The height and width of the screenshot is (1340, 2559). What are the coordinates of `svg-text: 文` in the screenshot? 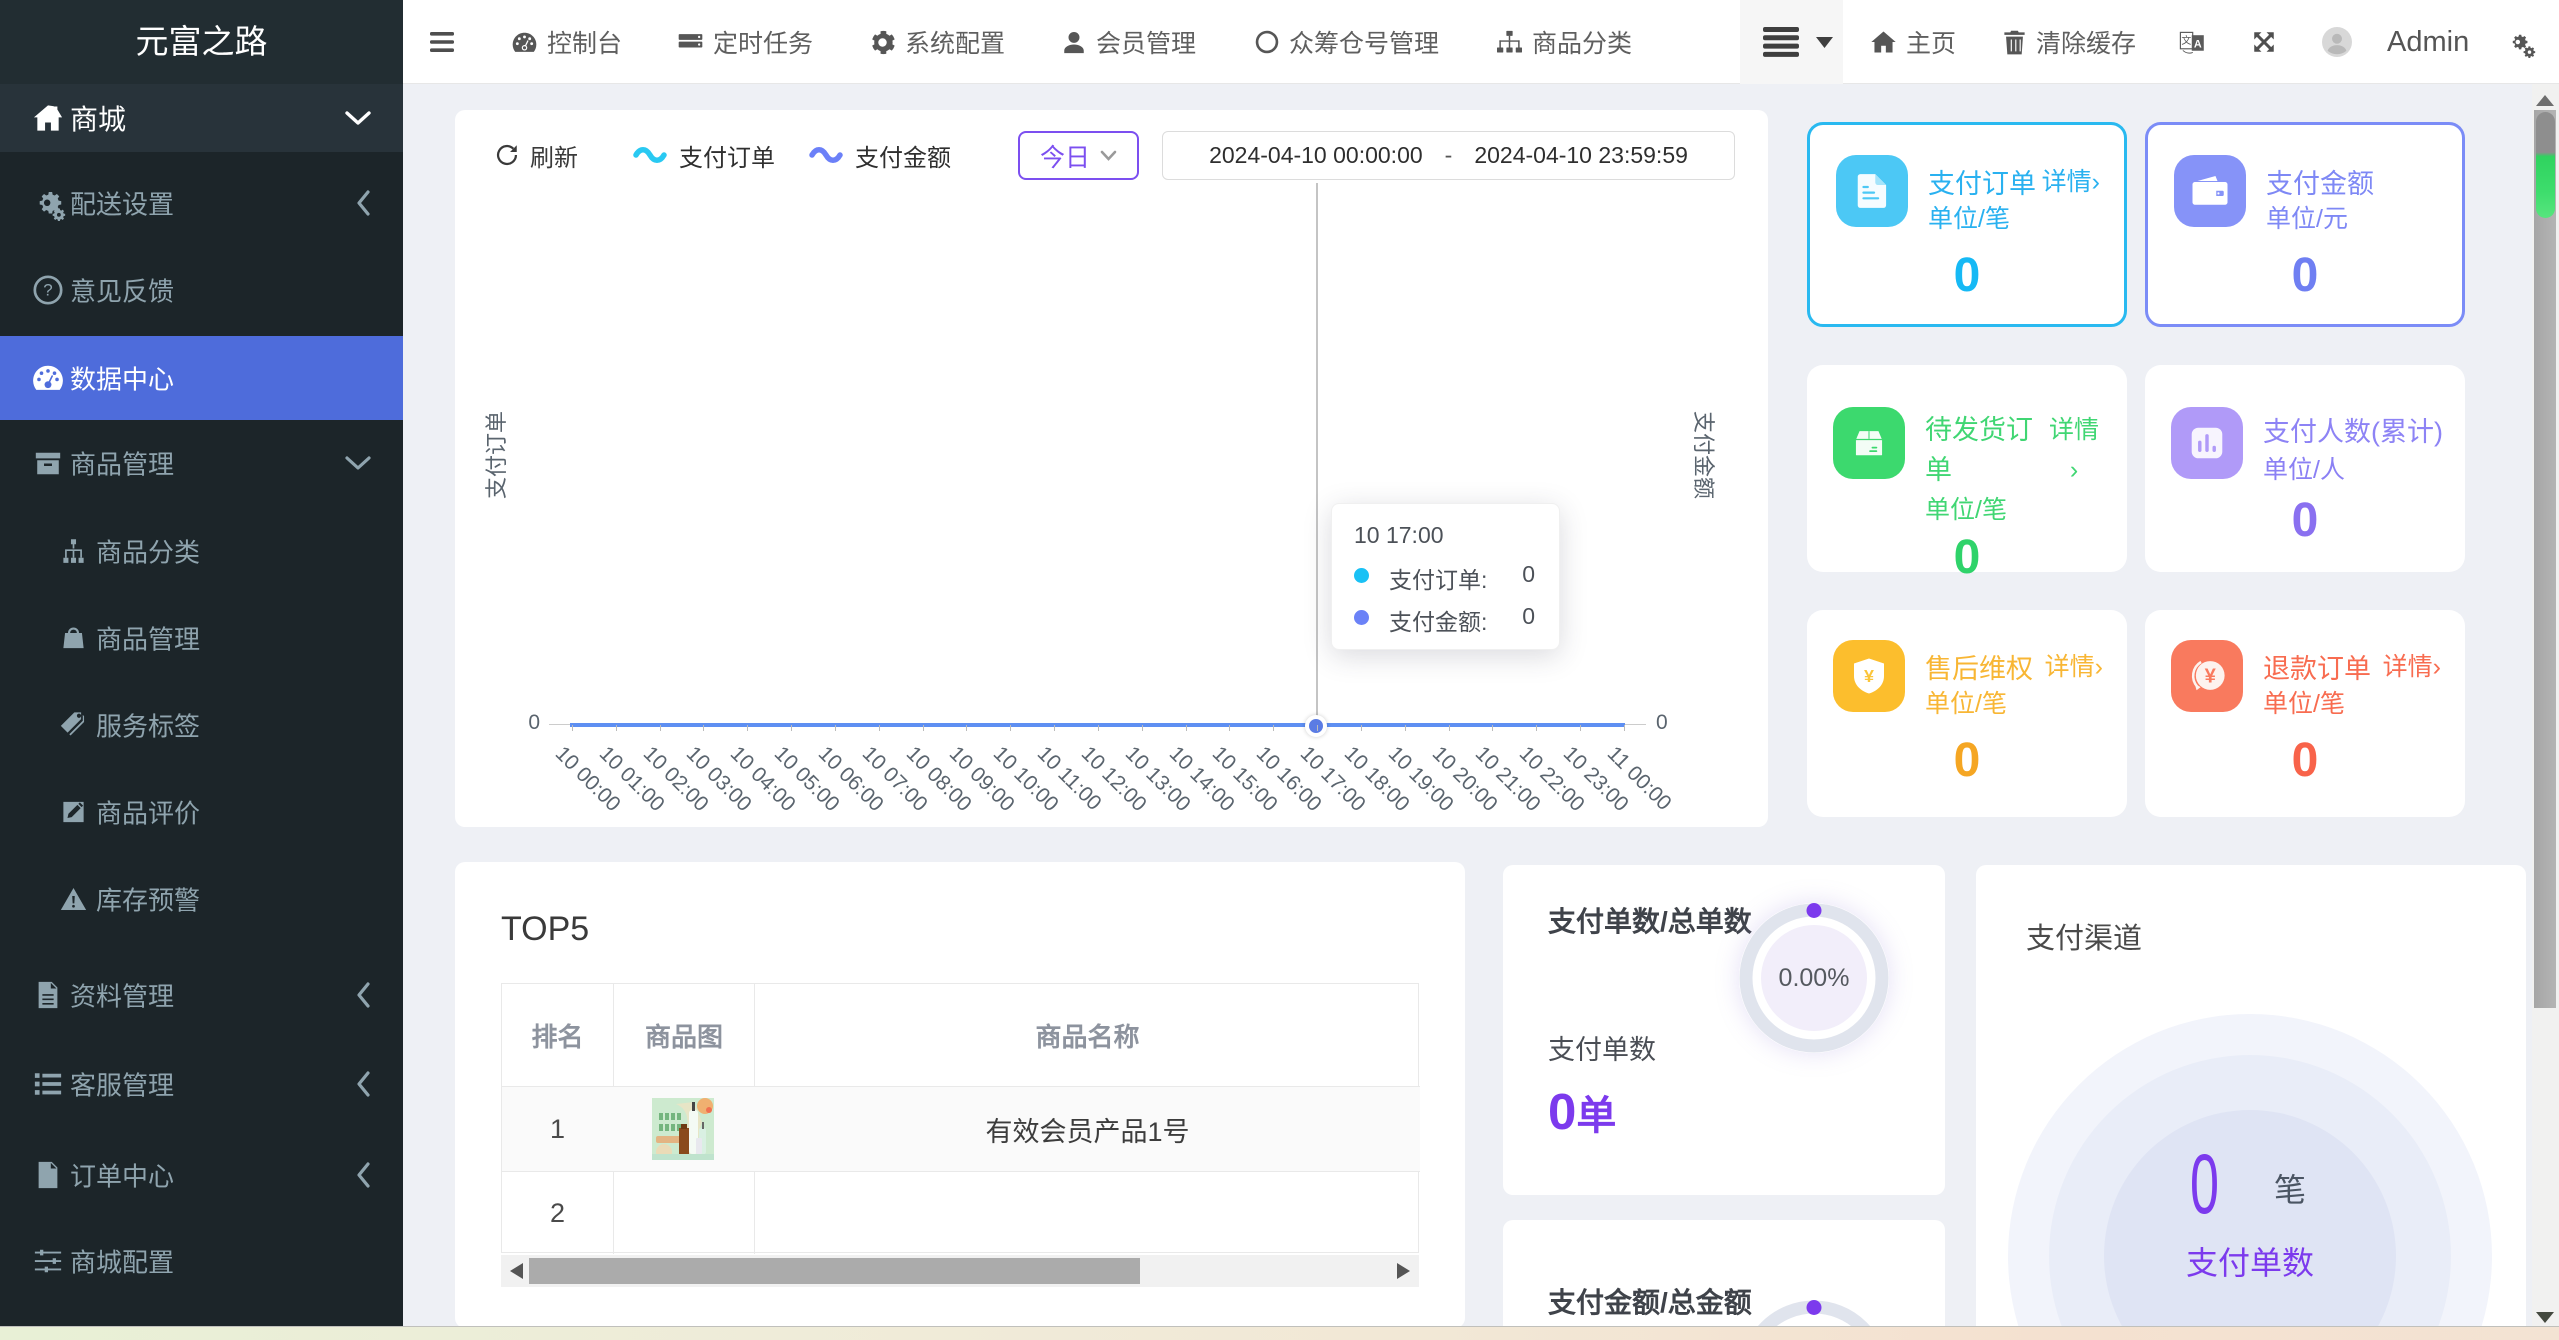 It's located at (2186, 40).